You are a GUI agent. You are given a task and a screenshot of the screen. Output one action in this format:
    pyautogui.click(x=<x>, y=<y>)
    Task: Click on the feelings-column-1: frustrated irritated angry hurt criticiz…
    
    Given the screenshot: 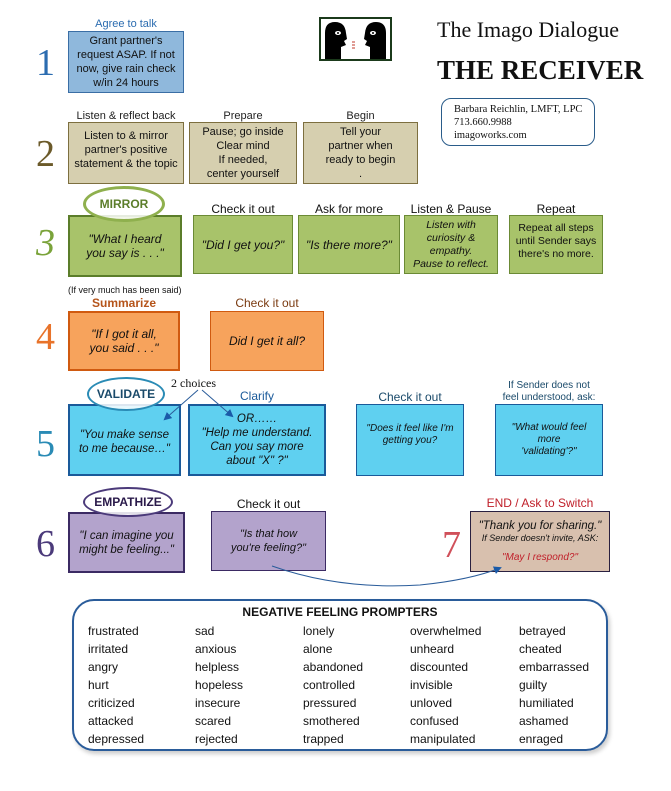 What is the action you would take?
    pyautogui.click(x=116, y=685)
    